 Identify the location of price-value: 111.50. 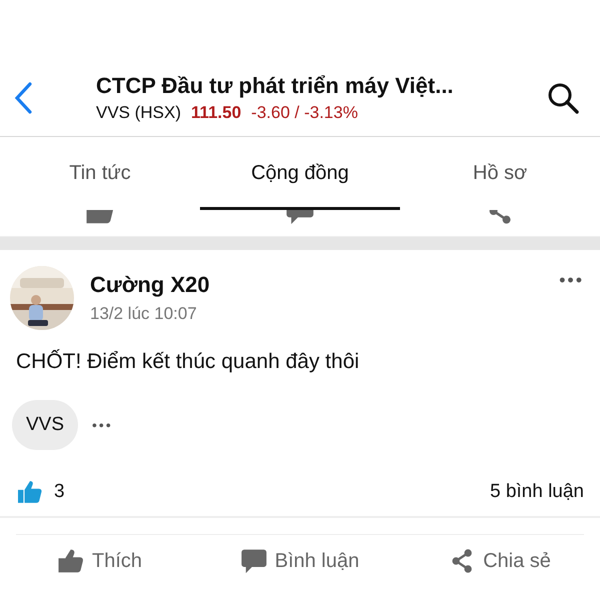
(216, 113).